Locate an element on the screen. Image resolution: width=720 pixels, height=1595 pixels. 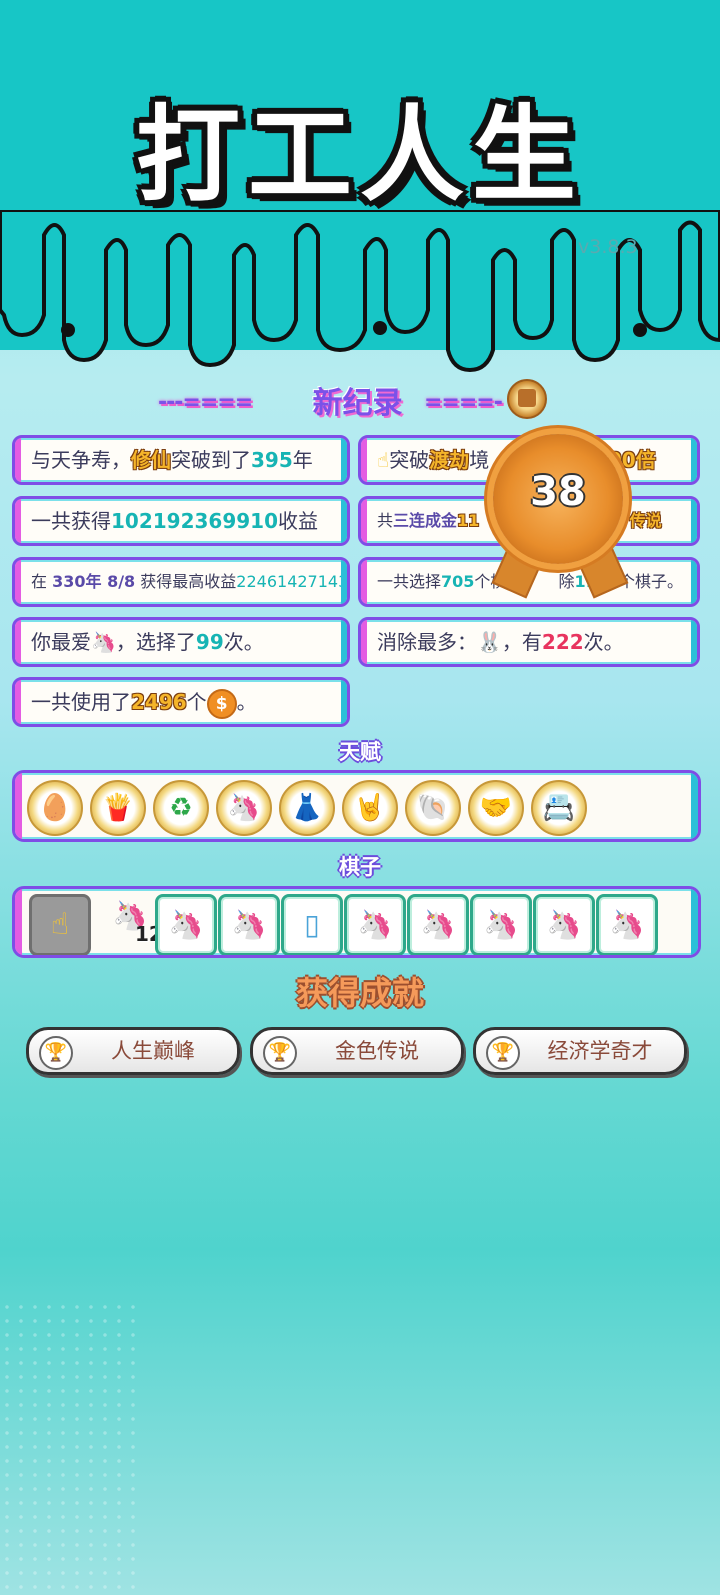
pieces-strip: ☝ 🦄 12 🦄 🦄 ▯ 🦄 🦄 🦄 🦄 🦄 is located at coordinates (356, 922).